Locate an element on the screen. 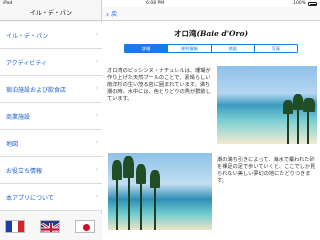 The height and width of the screenshot is (240, 320). navigation-bar: ‹ 戻 is located at coordinates (211, 14).